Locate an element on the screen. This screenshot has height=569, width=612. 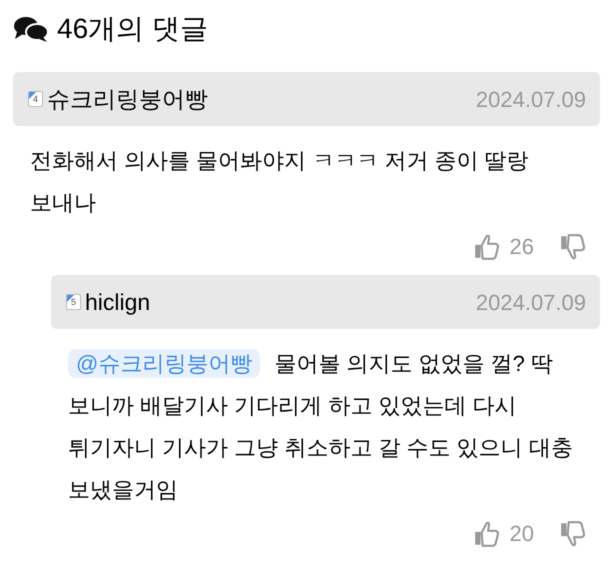
comment-text: 전화해서 의사를 물어봐야지 ㅋㅋㅋ 저거 종이 딸랑 보내나 is located at coordinates (280, 182).